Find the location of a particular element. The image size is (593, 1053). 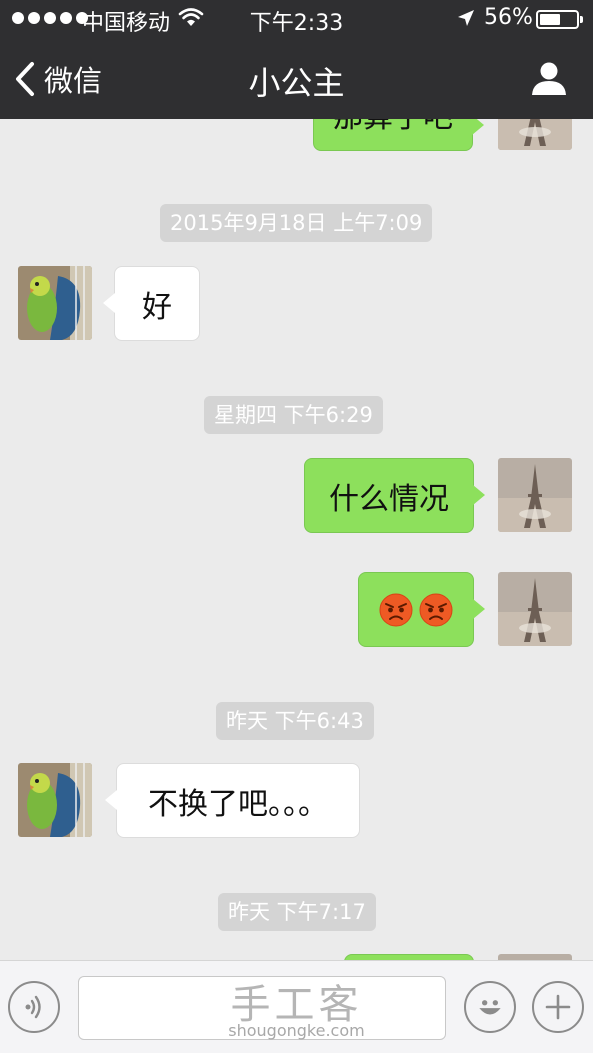

status-bar: 中国移动 下午2:33 56% is located at coordinates (296, 20).